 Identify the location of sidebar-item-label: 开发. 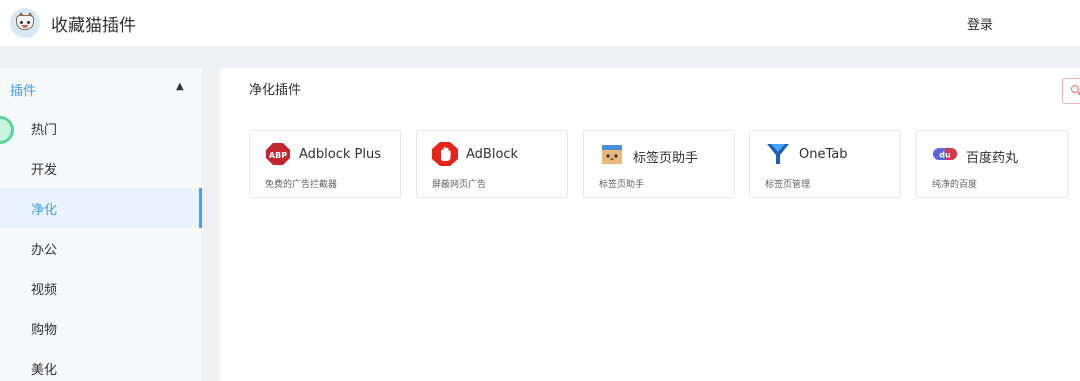
(44, 170).